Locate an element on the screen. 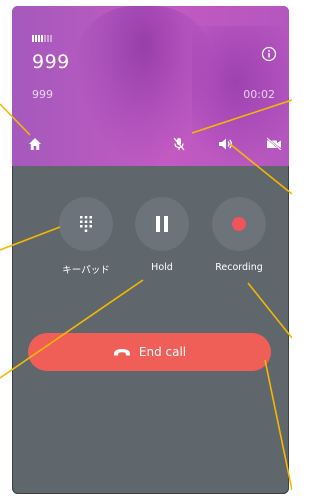 This screenshot has width=320, height=498. record-icon is located at coordinates (239, 224).